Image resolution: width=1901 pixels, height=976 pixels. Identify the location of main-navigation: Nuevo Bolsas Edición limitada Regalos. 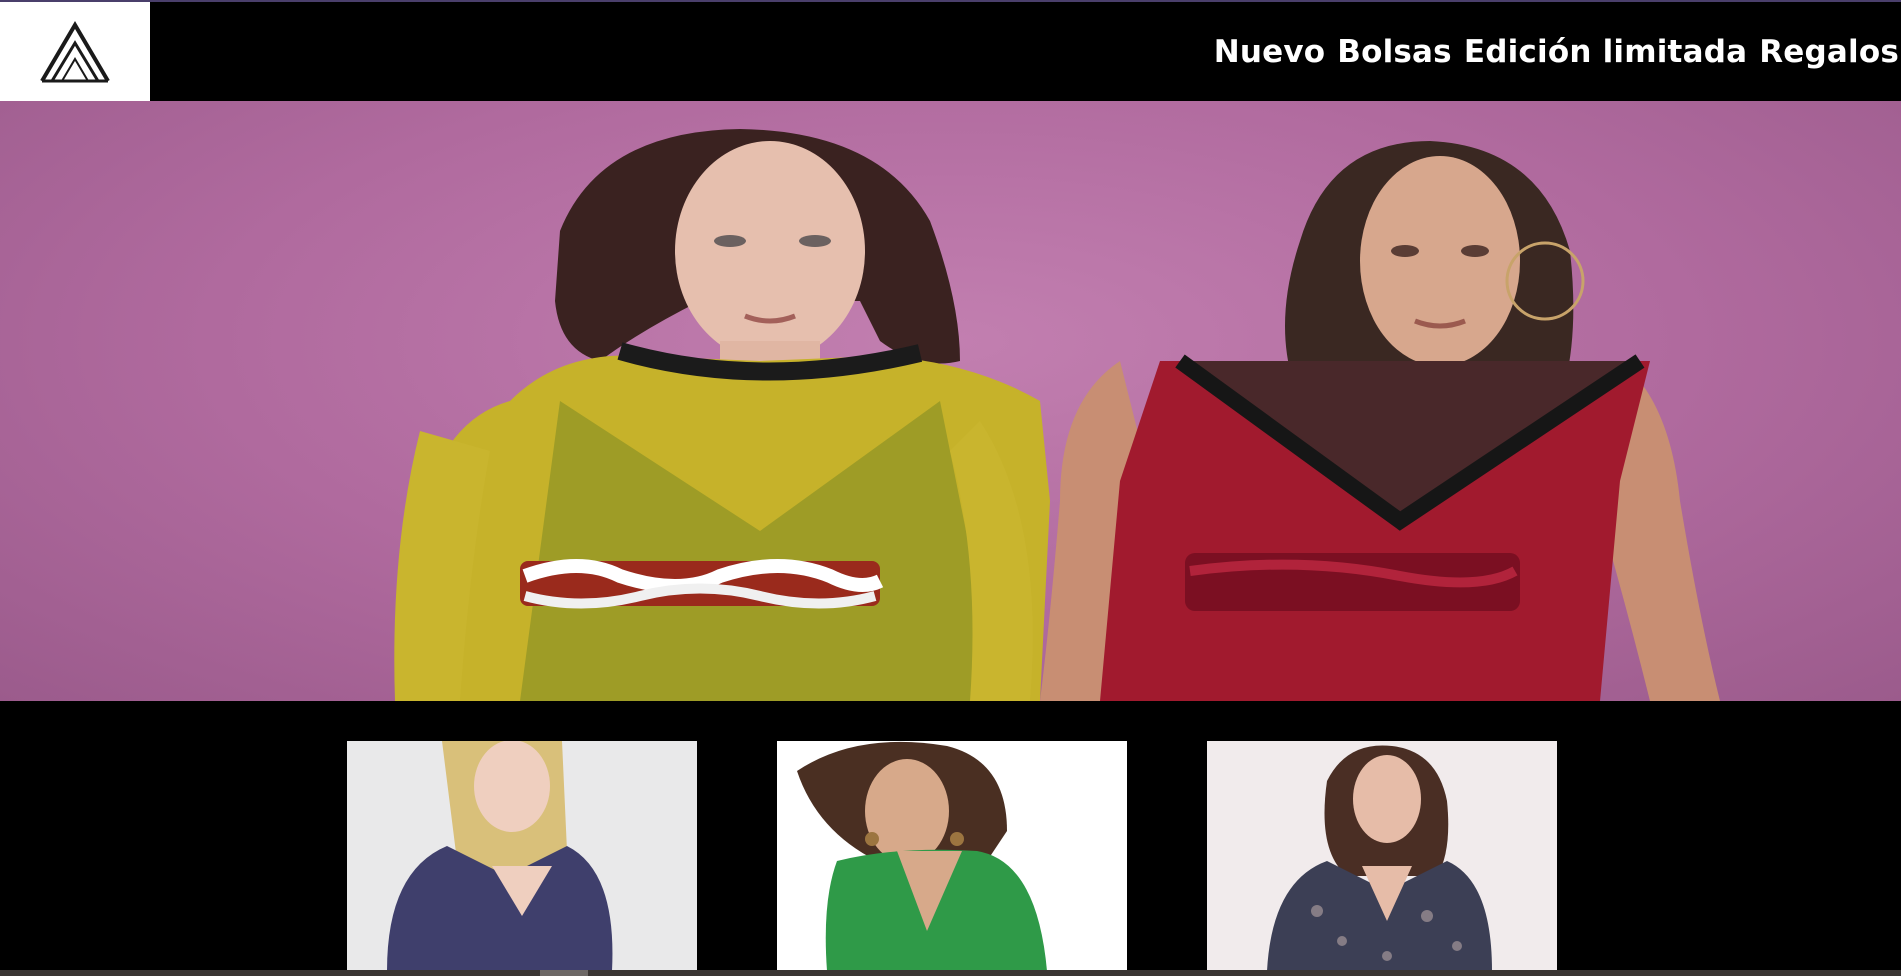
(1551, 51).